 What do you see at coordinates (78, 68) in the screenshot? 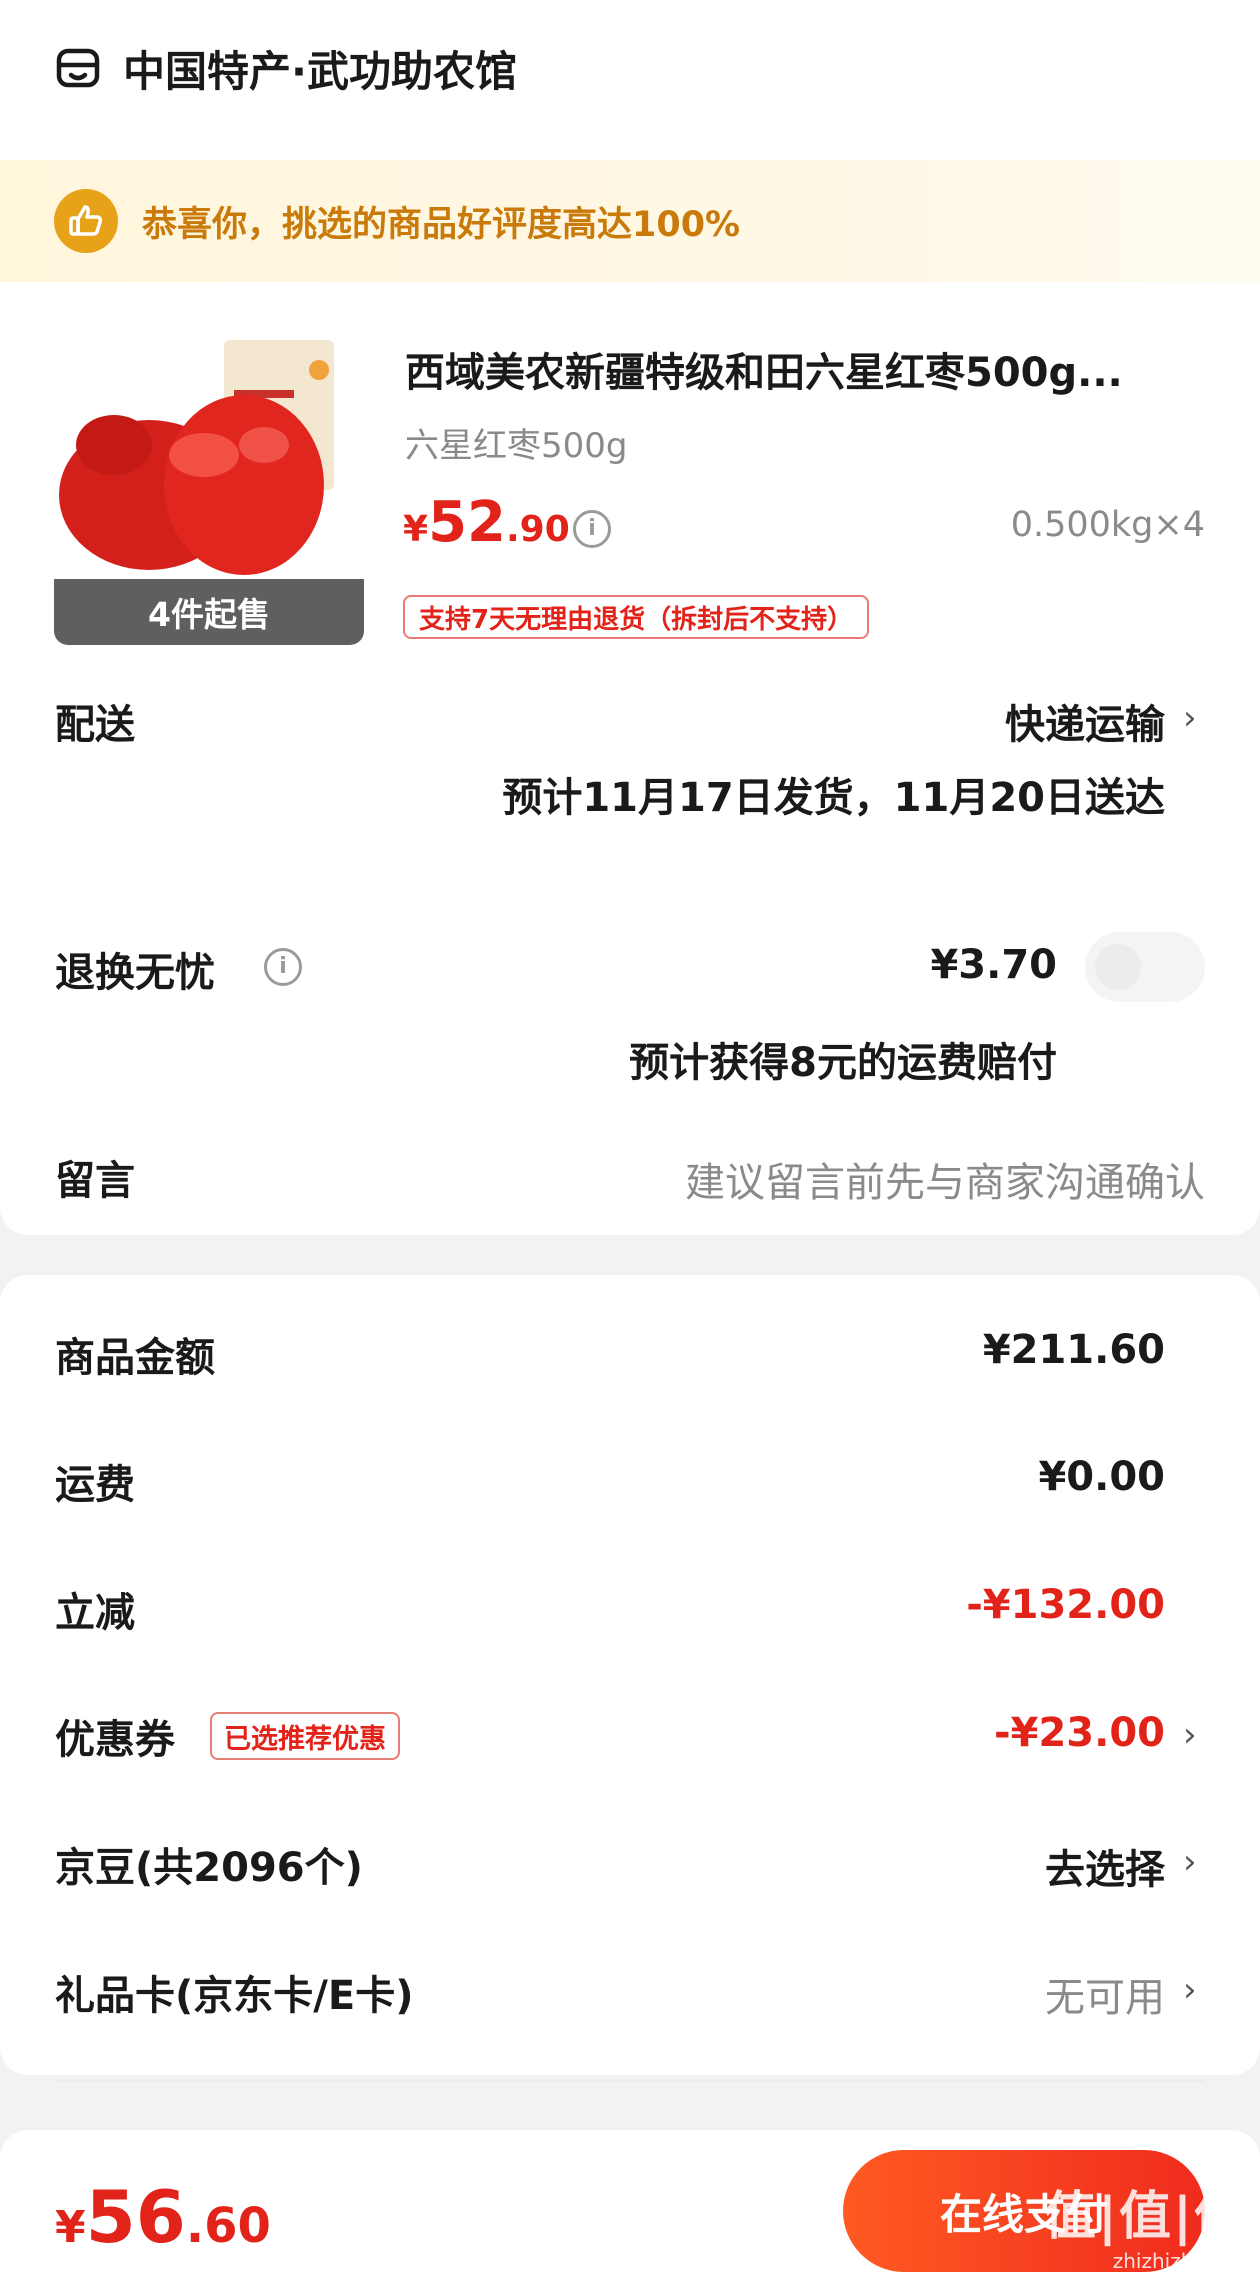
I see `store-icon` at bounding box center [78, 68].